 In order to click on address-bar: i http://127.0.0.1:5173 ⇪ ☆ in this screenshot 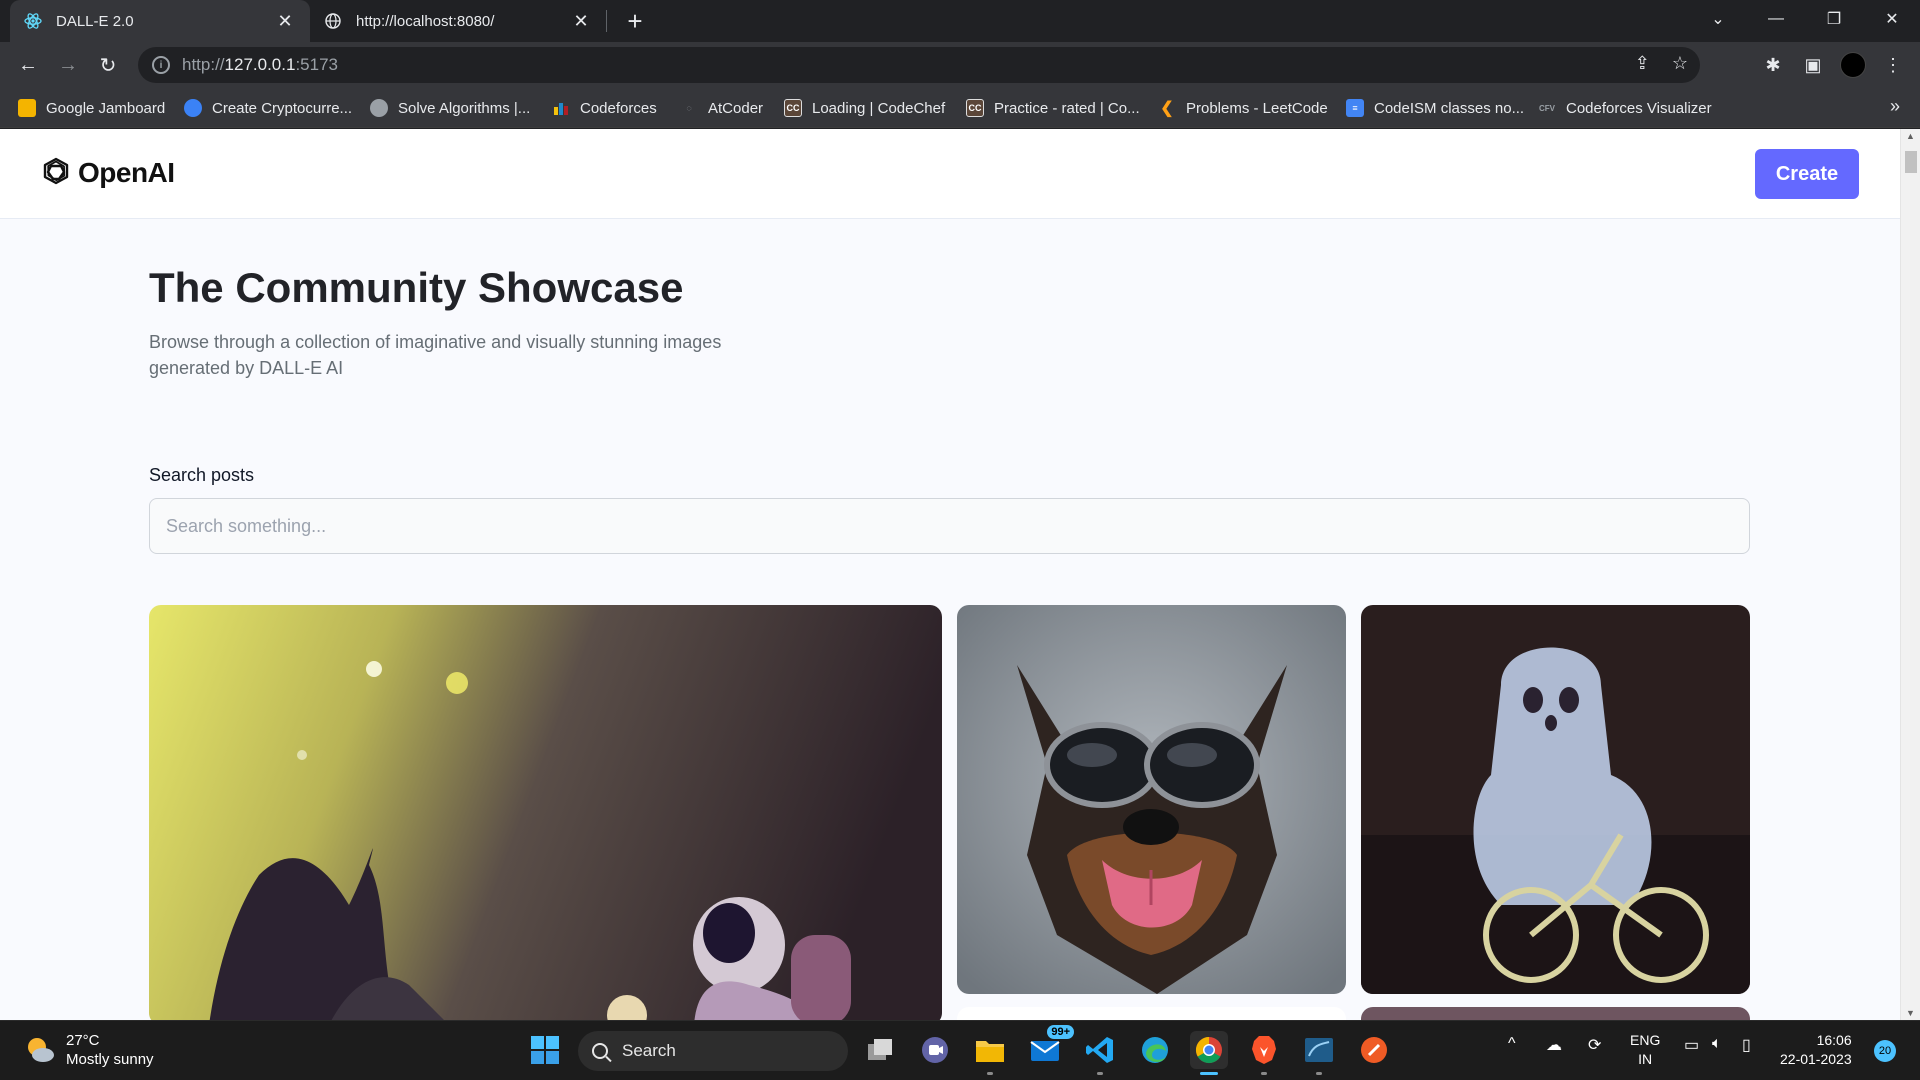, I will do `click(919, 65)`.